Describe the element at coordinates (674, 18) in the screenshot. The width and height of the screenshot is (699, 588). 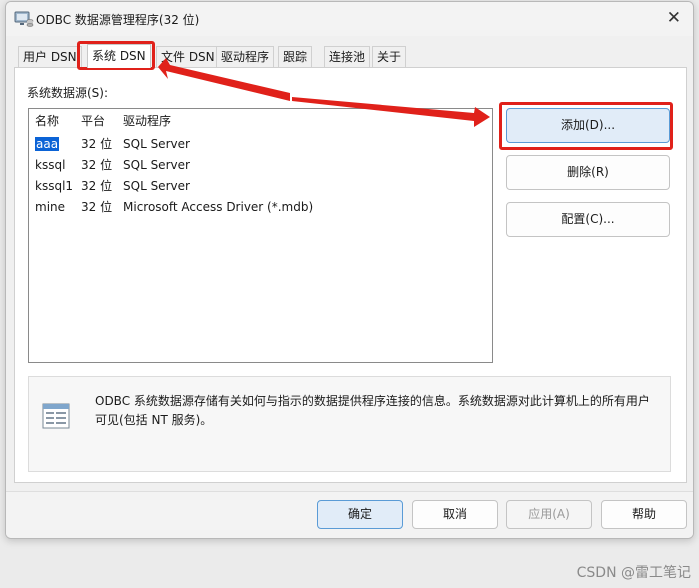
I see `close-icon: ✕` at that location.